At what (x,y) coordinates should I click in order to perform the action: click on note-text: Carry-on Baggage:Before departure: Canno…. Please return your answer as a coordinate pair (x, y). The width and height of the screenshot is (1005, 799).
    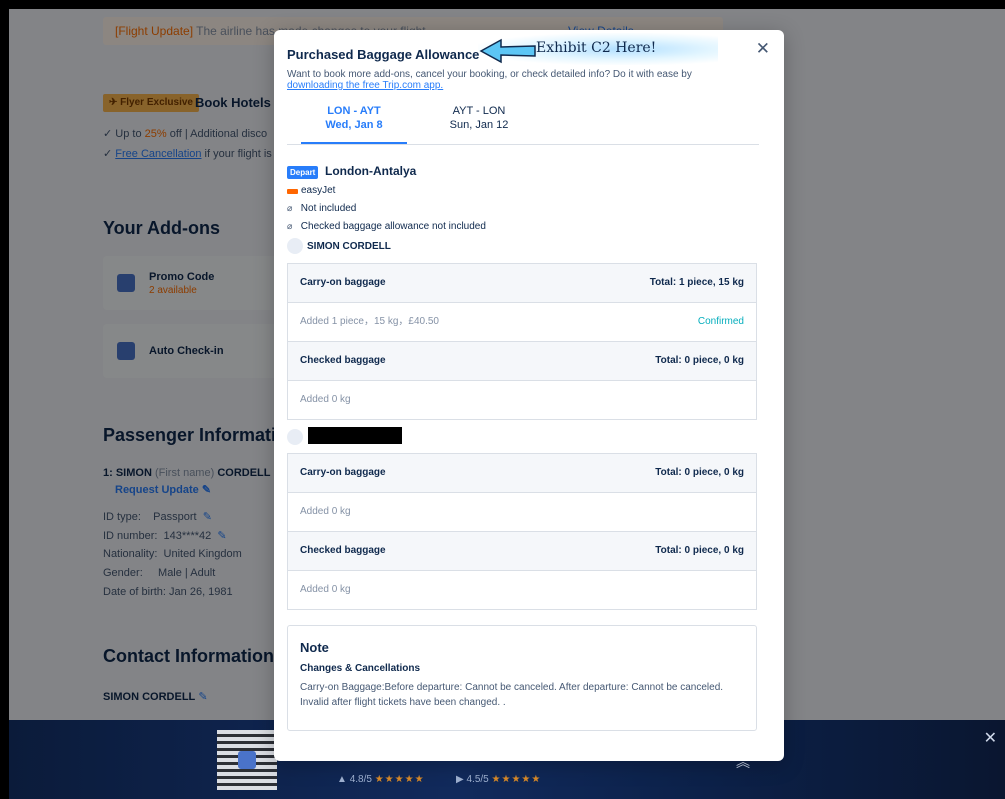
    Looking at the image, I should click on (512, 695).